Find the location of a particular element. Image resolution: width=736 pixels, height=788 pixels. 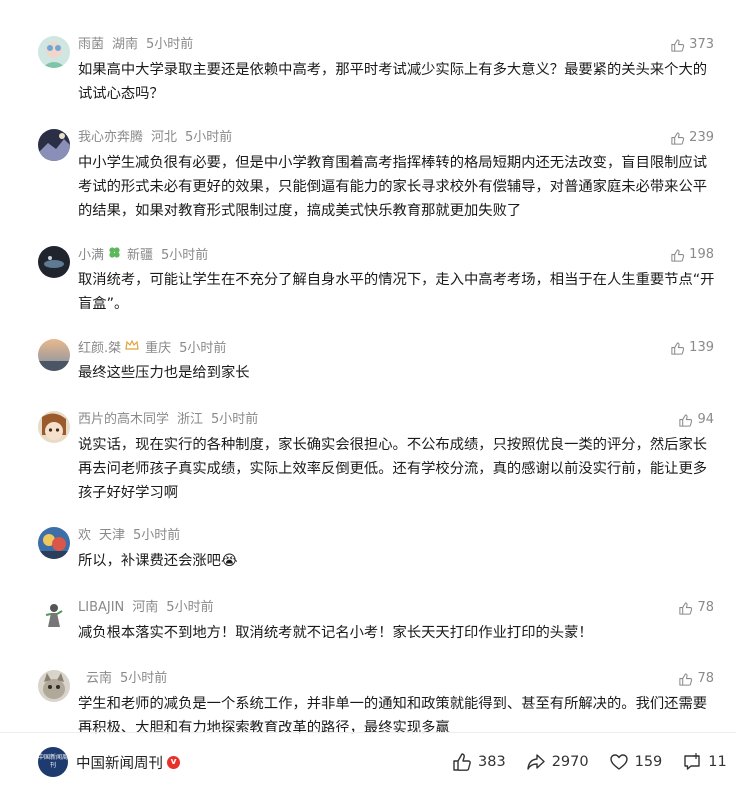

username: 西片的高木同学 is located at coordinates (123, 419).